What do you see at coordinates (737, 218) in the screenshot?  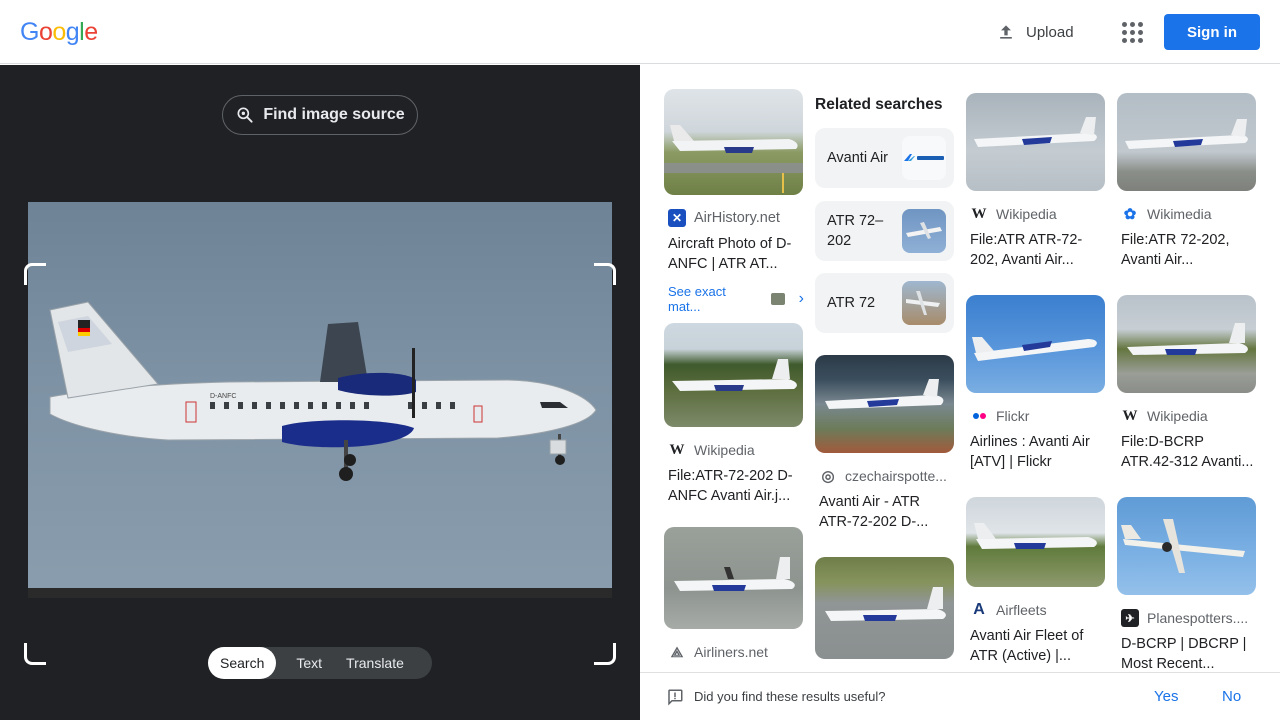 I see `result-source-name: AirHistory.net` at bounding box center [737, 218].